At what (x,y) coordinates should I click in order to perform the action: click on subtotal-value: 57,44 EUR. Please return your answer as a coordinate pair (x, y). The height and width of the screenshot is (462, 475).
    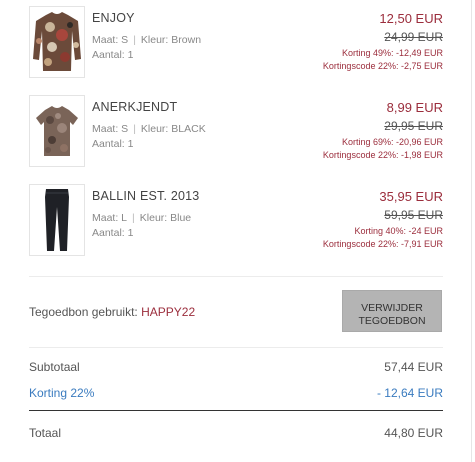
    Looking at the image, I should click on (413, 367).